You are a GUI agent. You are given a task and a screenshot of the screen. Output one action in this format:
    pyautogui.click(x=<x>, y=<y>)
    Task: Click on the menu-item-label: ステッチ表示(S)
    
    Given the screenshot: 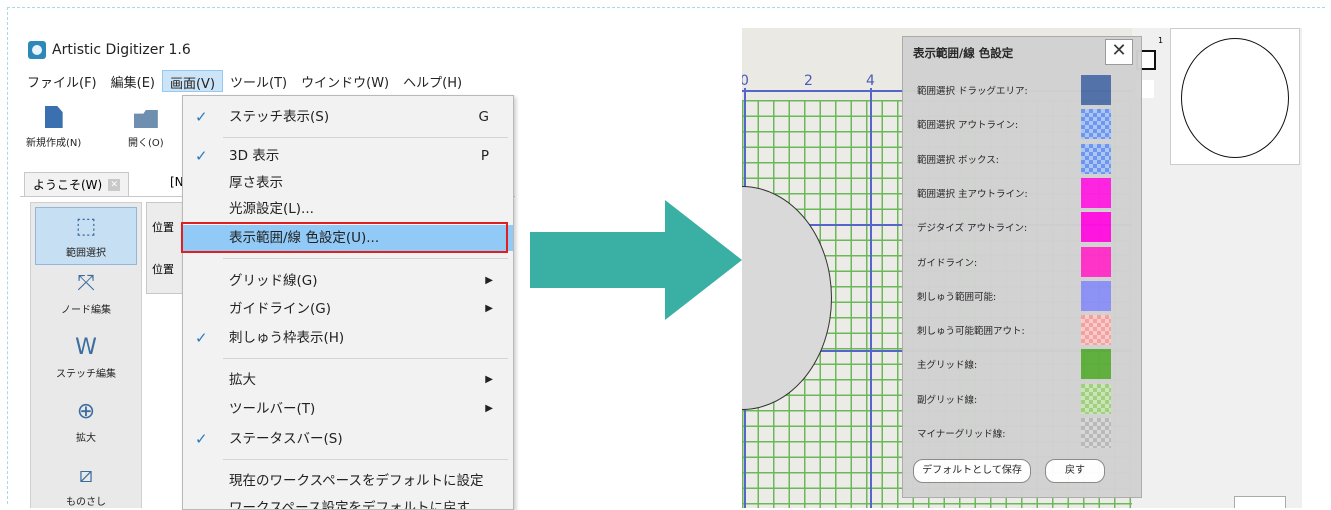 What is the action you would take?
    pyautogui.click(x=279, y=117)
    